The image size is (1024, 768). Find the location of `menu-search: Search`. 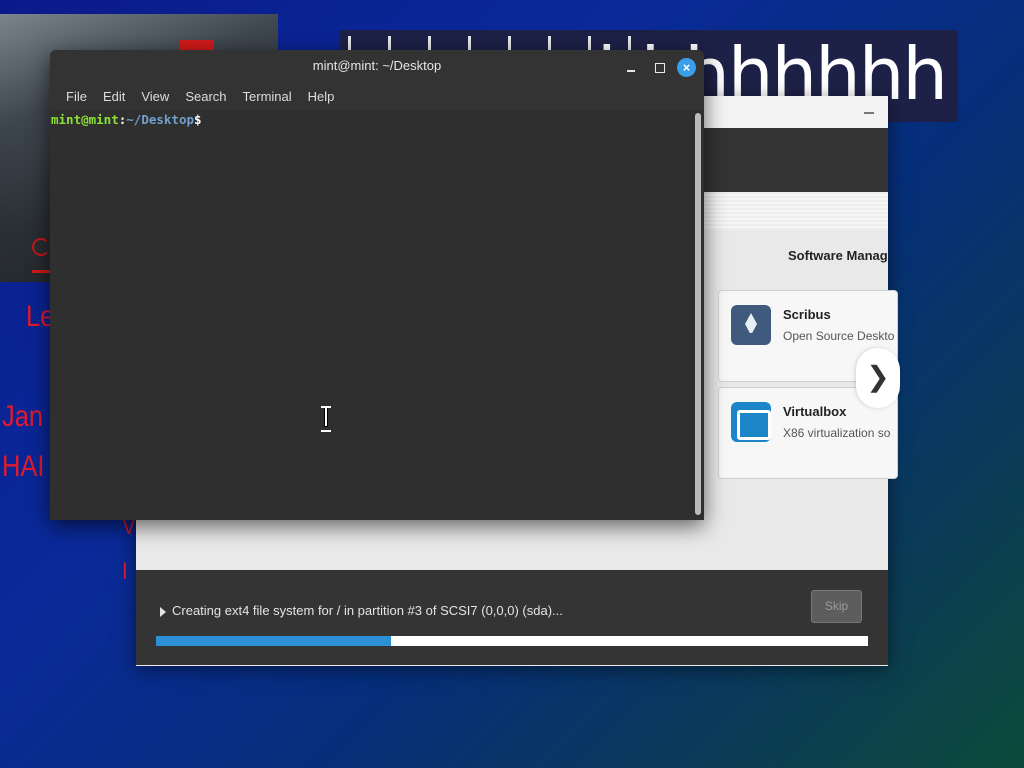

menu-search: Search is located at coordinates (205, 96).